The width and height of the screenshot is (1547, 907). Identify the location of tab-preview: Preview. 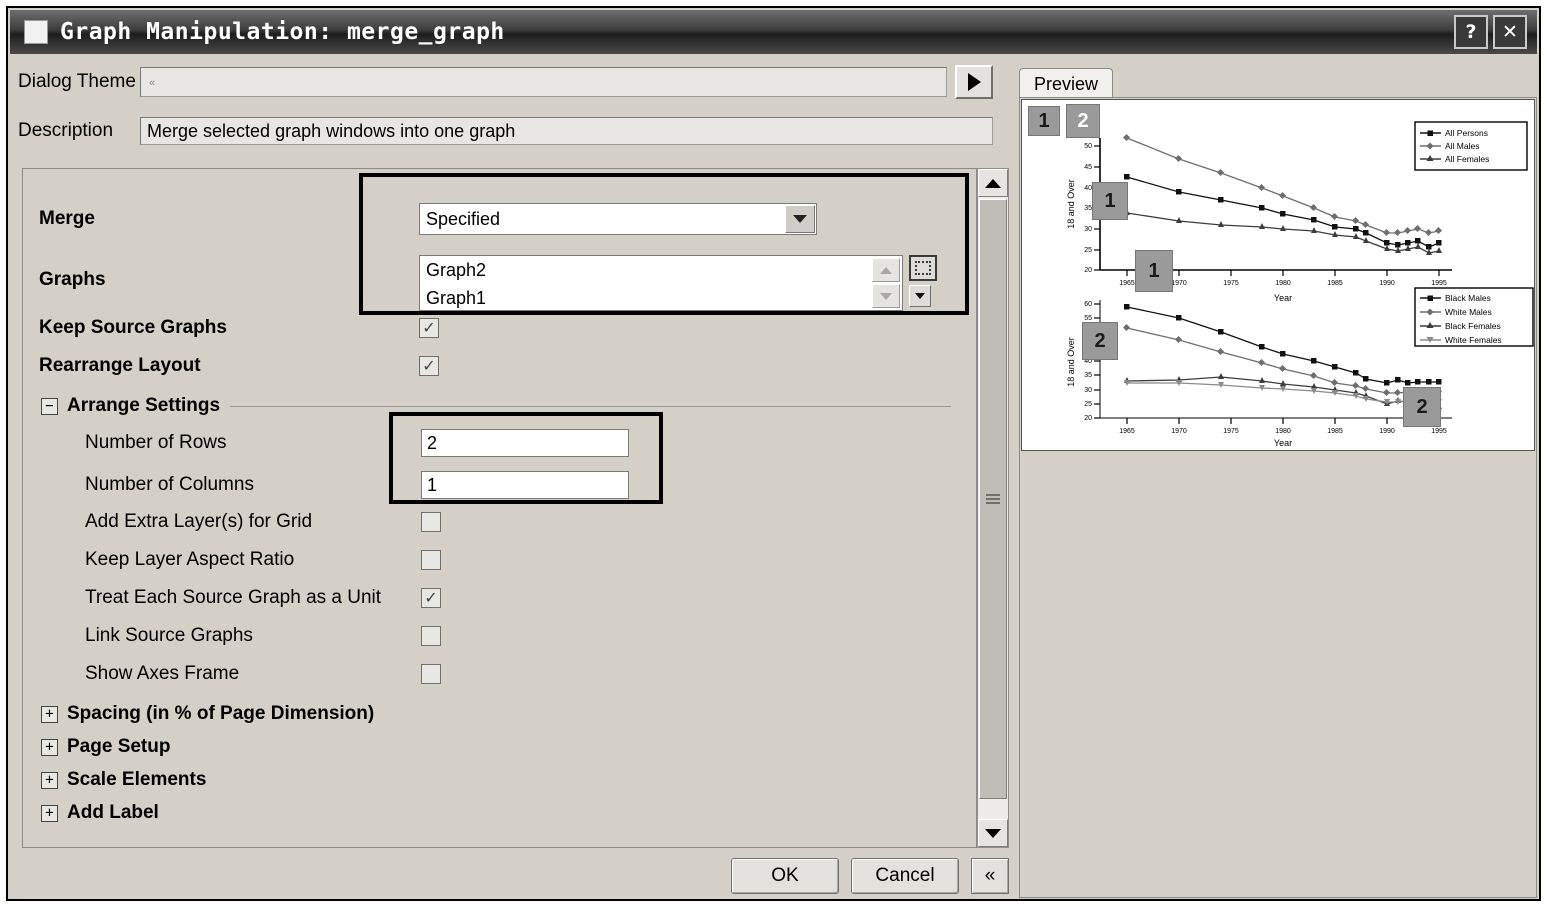
(1066, 83).